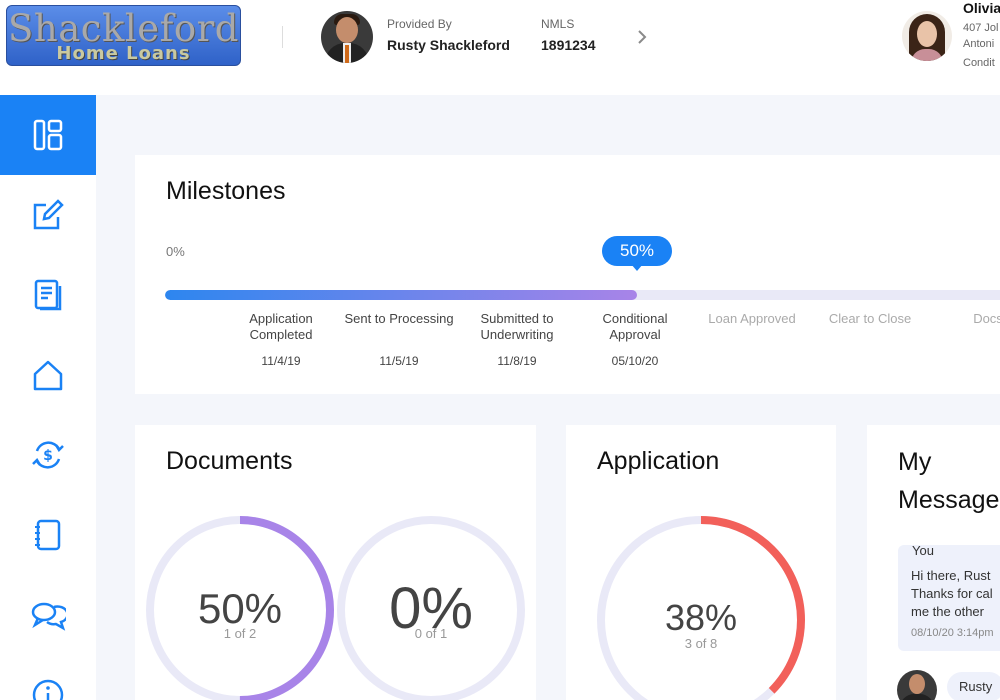  Describe the element at coordinates (229, 461) in the screenshot. I see `documents-title: Documents` at that location.